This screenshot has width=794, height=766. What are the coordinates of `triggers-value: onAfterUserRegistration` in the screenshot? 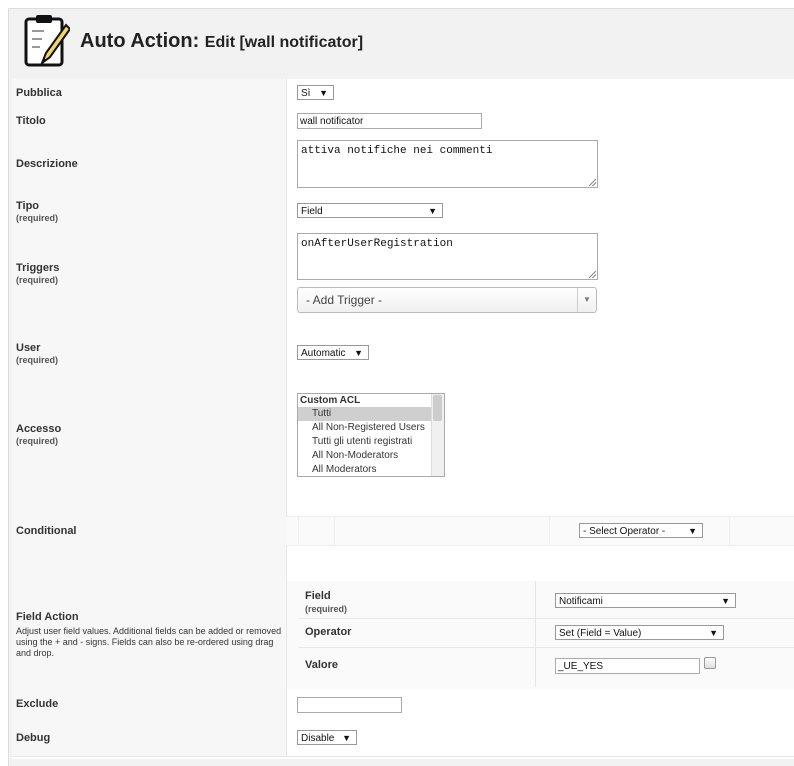 It's located at (377, 244).